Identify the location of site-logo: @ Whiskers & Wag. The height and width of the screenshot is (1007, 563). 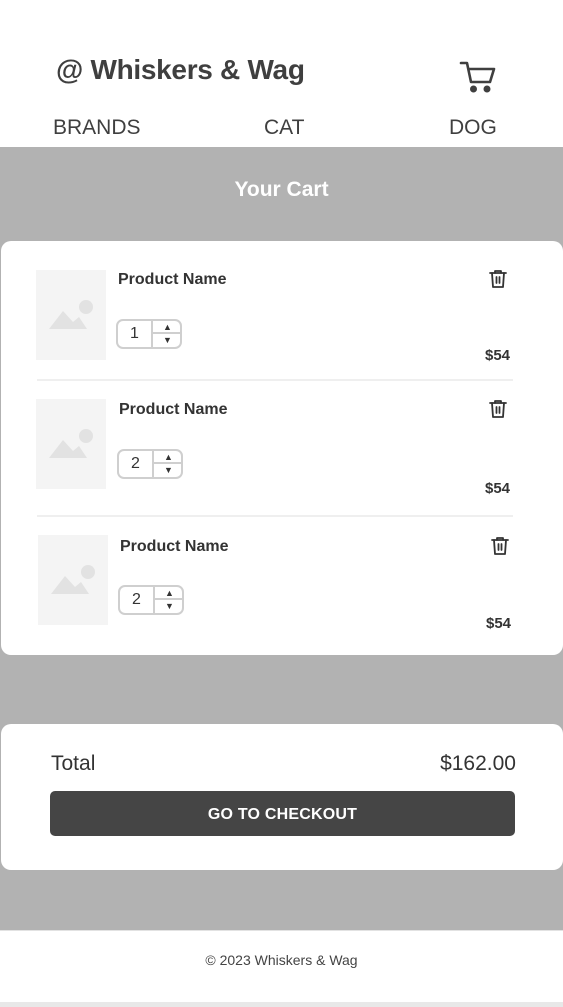
(180, 70).